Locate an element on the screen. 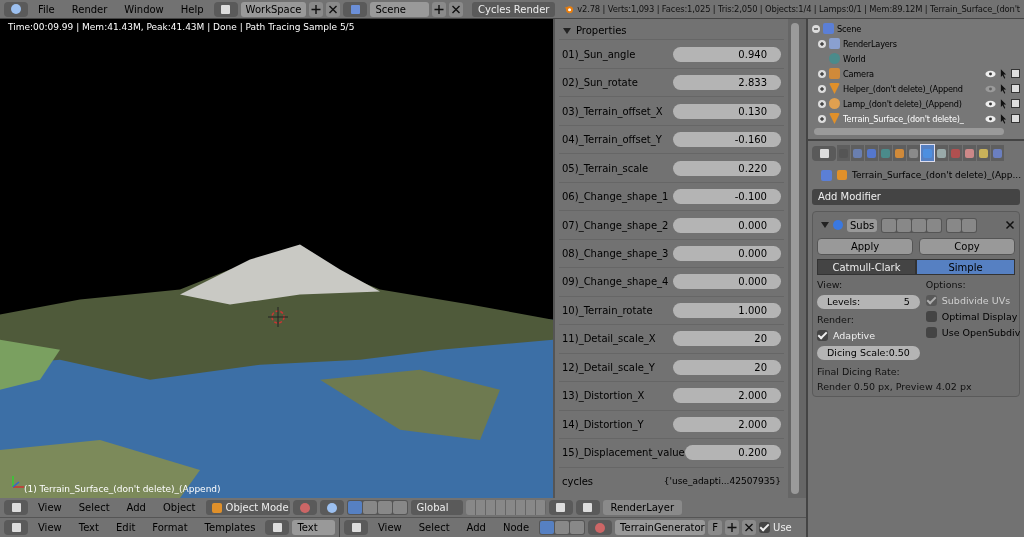 The width and height of the screenshot is (1024, 537). outliner-item: World is located at coordinates (931, 58).